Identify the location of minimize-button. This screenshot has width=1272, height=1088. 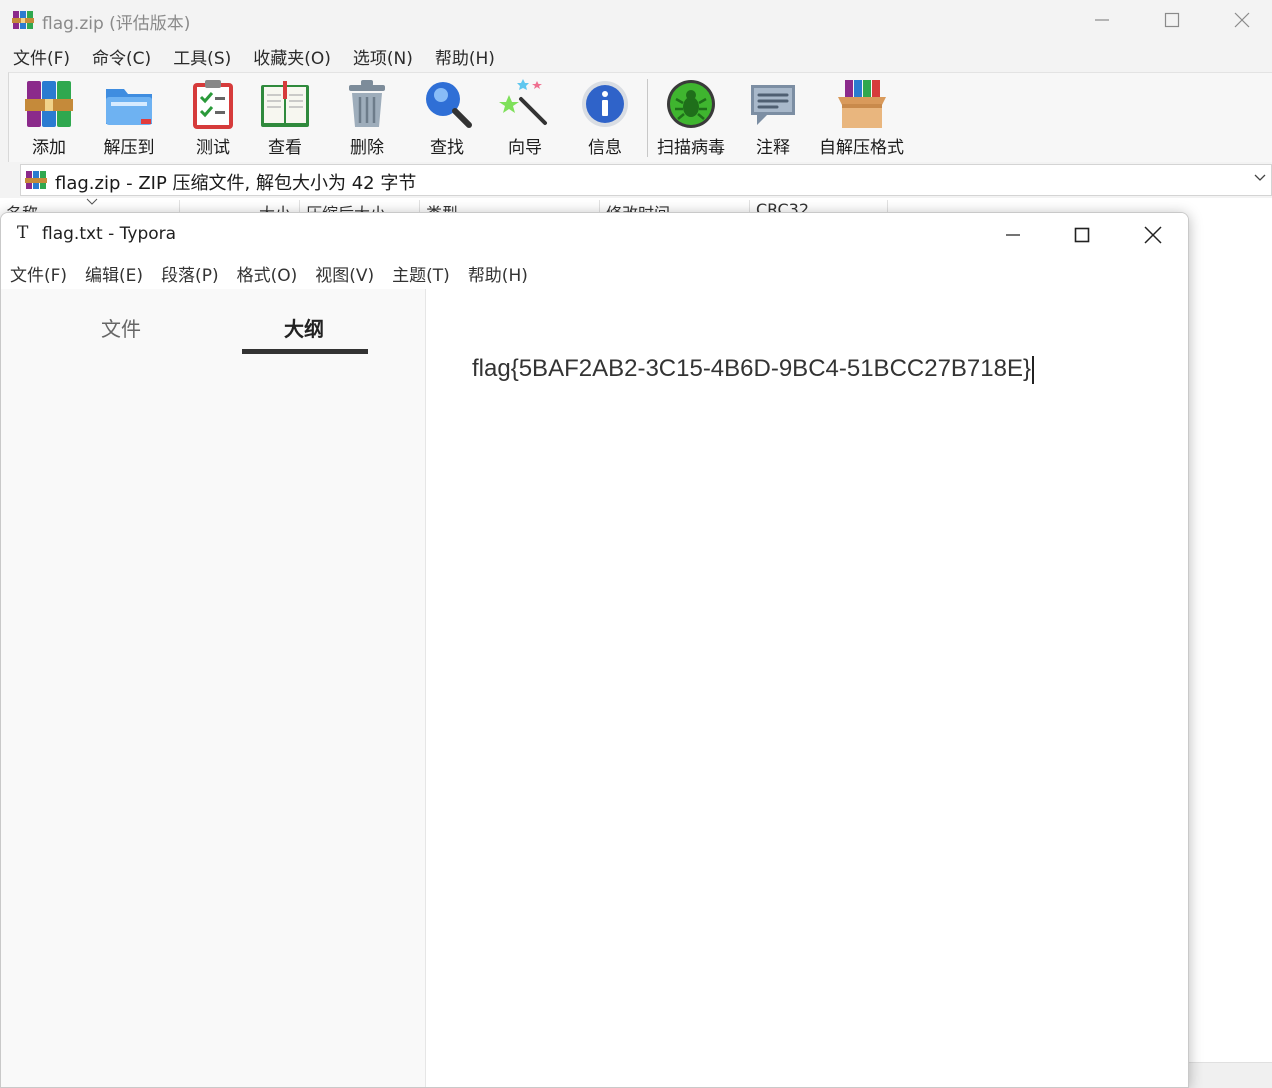
(1102, 20).